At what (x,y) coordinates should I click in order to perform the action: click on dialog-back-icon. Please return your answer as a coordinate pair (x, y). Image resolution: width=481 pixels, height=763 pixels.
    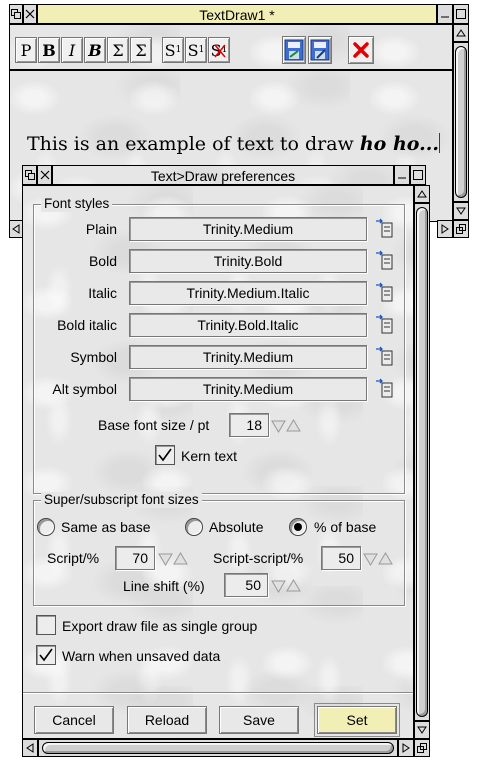
    Looking at the image, I should click on (29, 175).